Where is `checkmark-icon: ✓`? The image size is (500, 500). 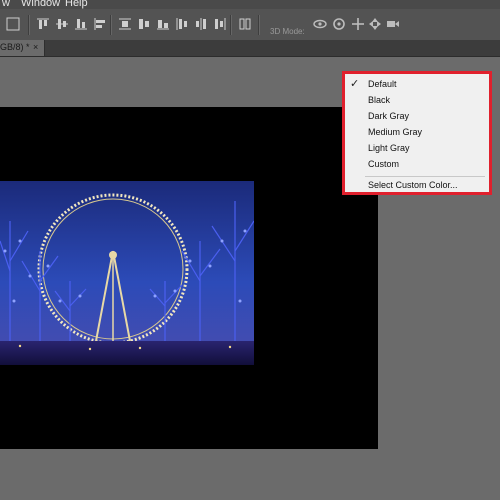
checkmark-icon: ✓ is located at coordinates (355, 84).